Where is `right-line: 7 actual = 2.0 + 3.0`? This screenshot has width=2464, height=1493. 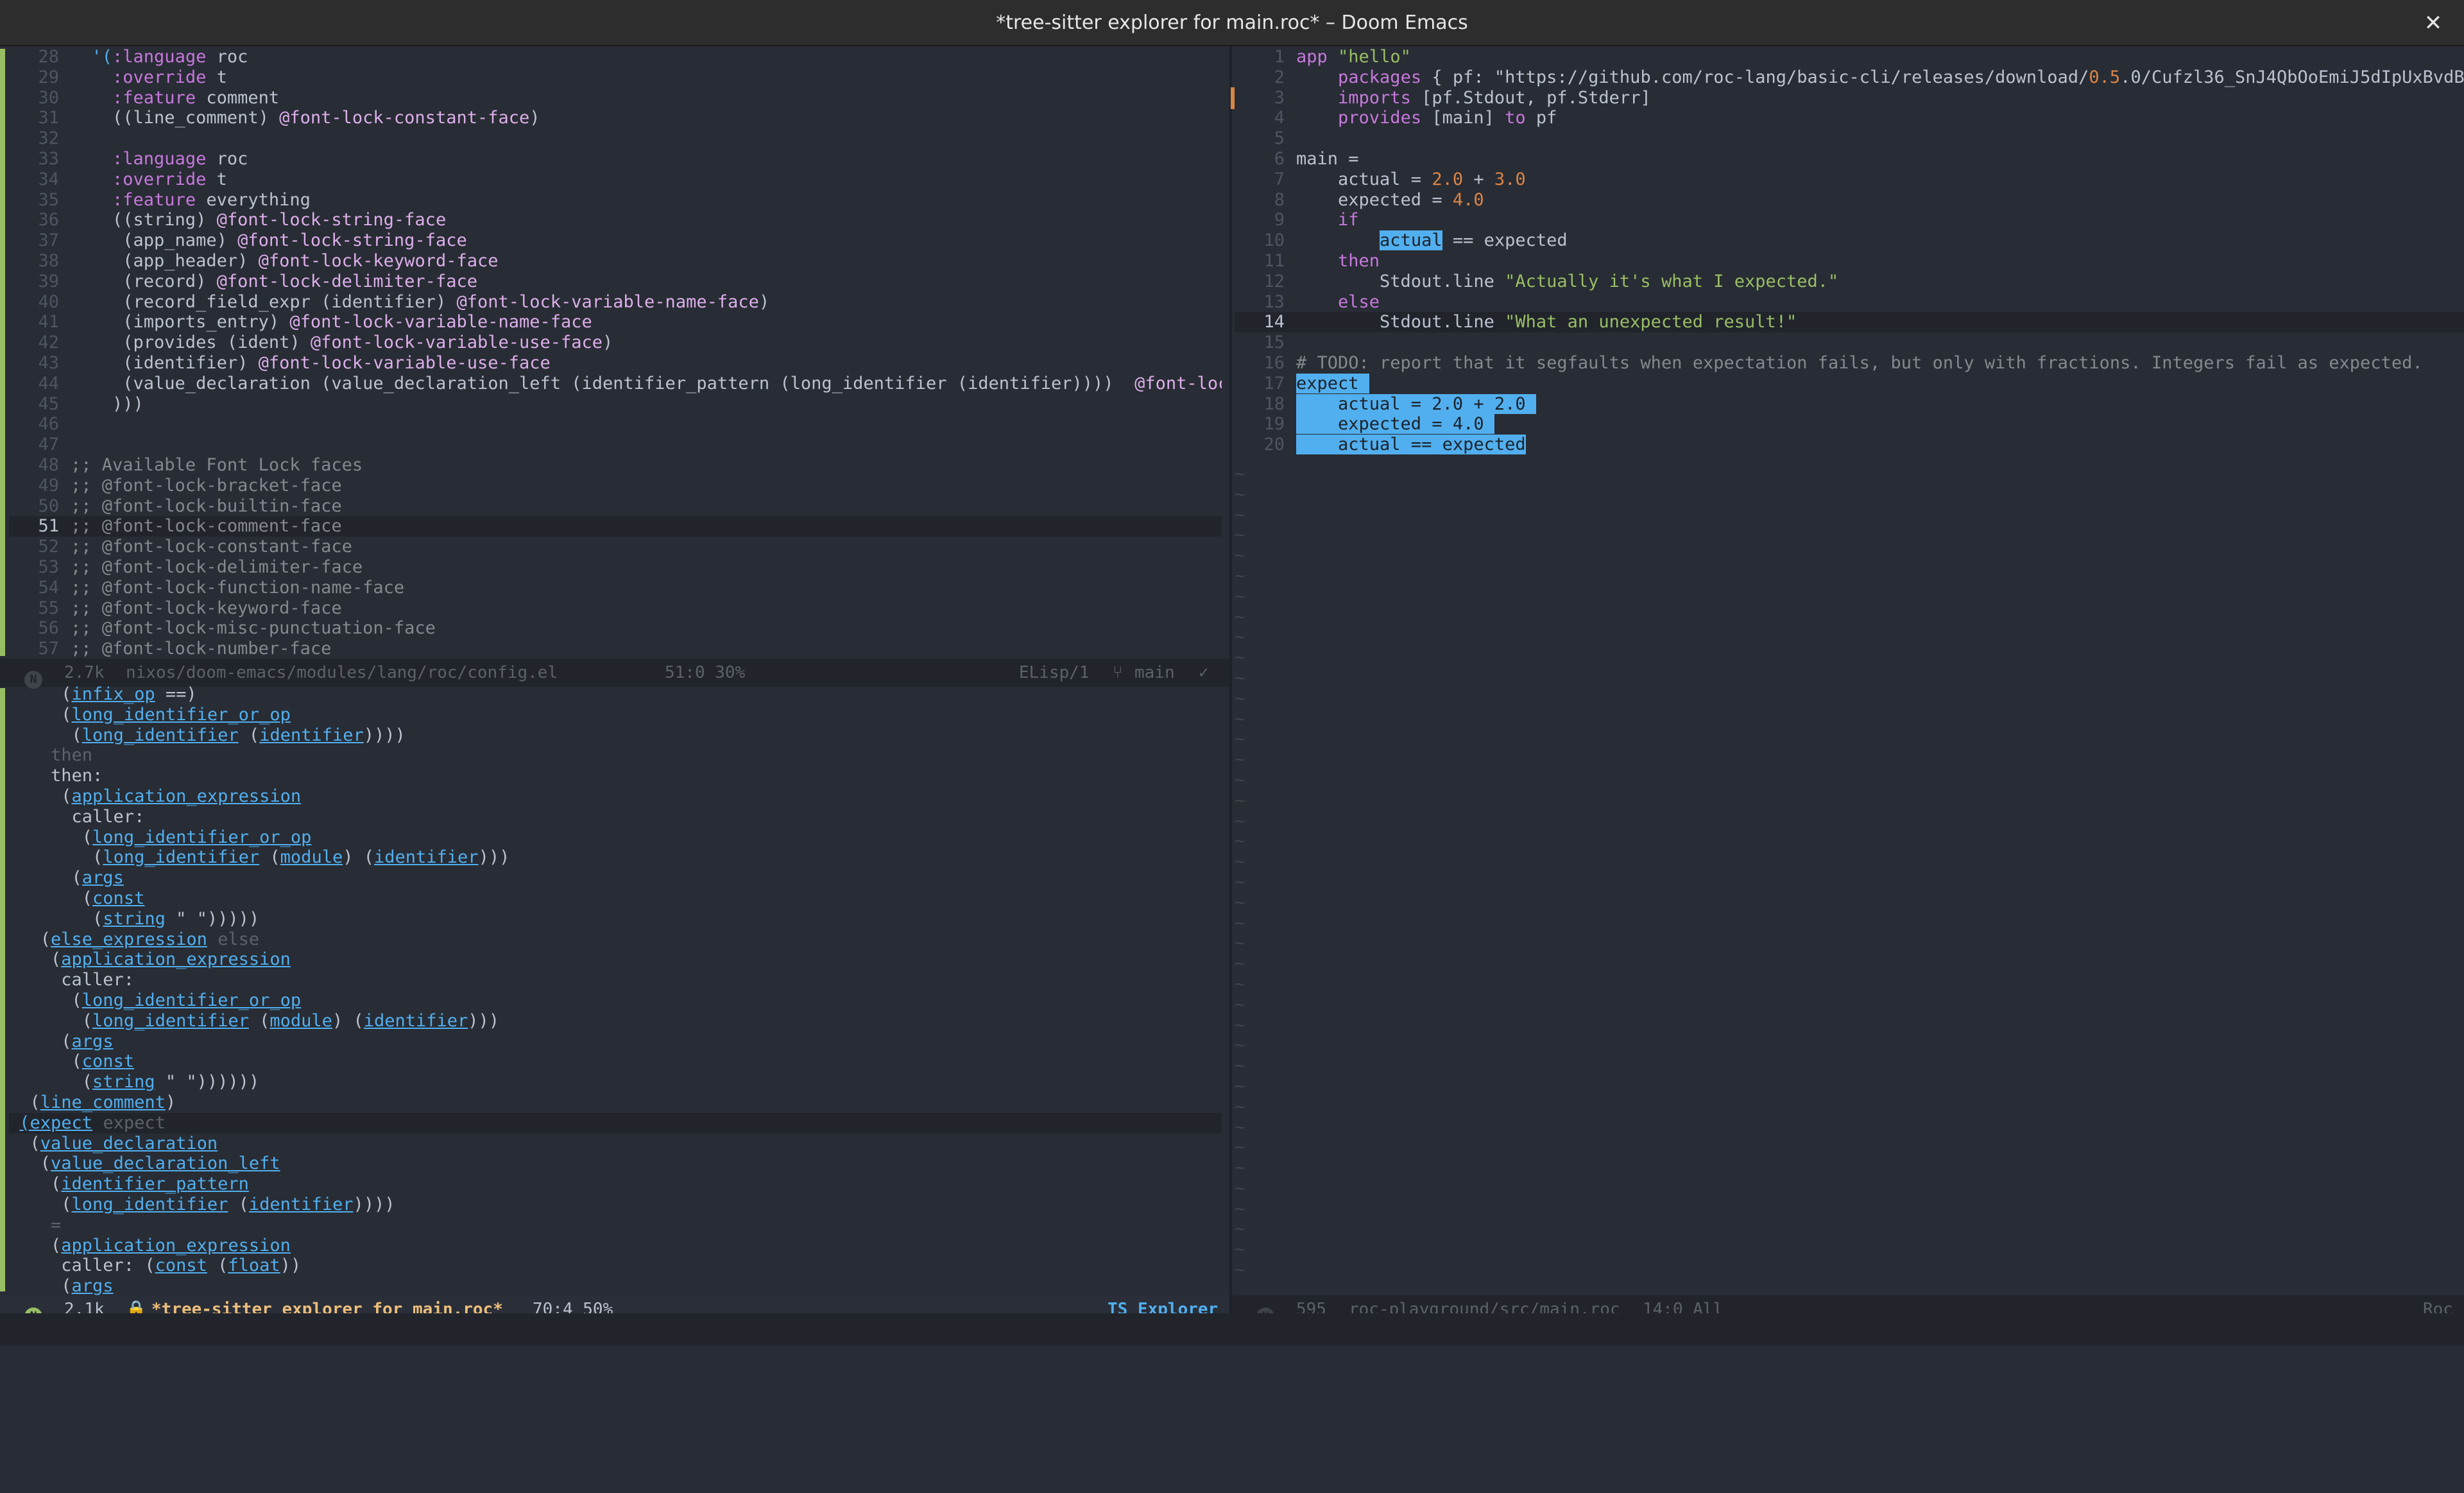 right-line: 7 actual = 2.0 + 3.0 is located at coordinates (1850, 179).